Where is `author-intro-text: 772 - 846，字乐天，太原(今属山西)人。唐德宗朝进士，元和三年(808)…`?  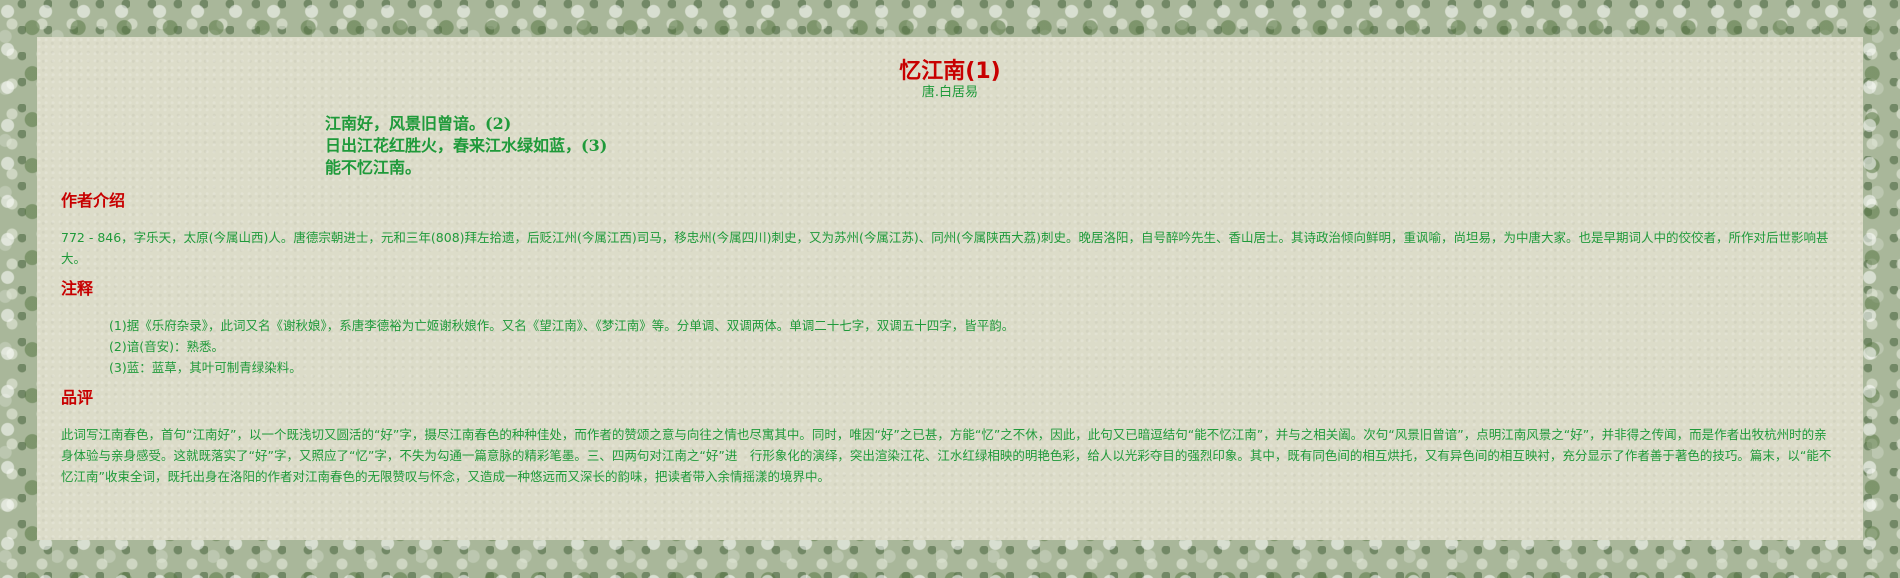 author-intro-text: 772 - 846，字乐天，太原(今属山西)人。唐德宗朝进士，元和三年(808)… is located at coordinates (945, 248).